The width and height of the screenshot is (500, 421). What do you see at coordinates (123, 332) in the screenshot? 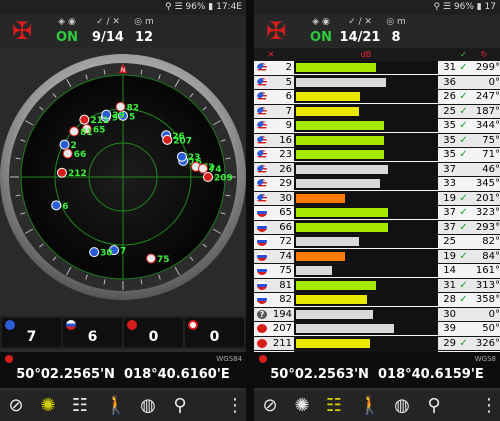
I see `constellation-counters: 7 6 0 0` at bounding box center [123, 332].